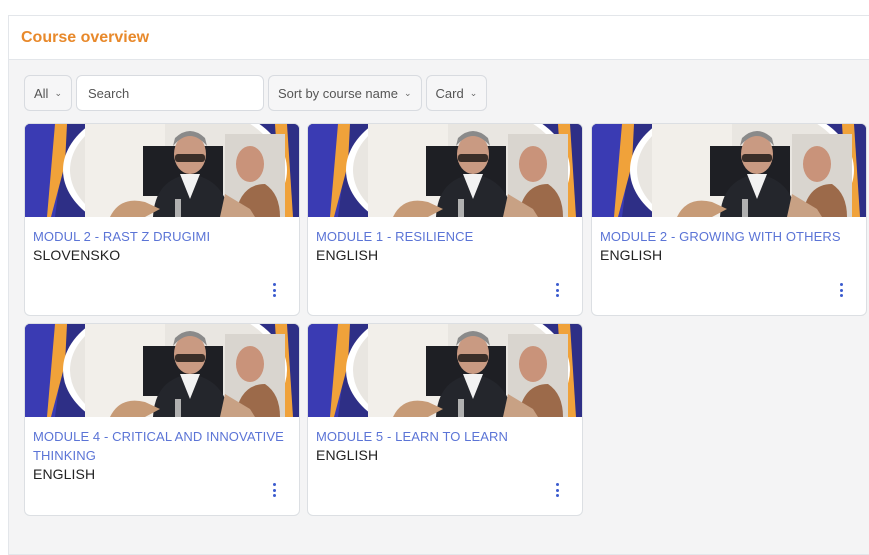 The image size is (869, 555). Describe the element at coordinates (162, 219) in the screenshot. I see `course-card: MODUL 2 - RAST Z DRUGIMI Slovensko` at that location.